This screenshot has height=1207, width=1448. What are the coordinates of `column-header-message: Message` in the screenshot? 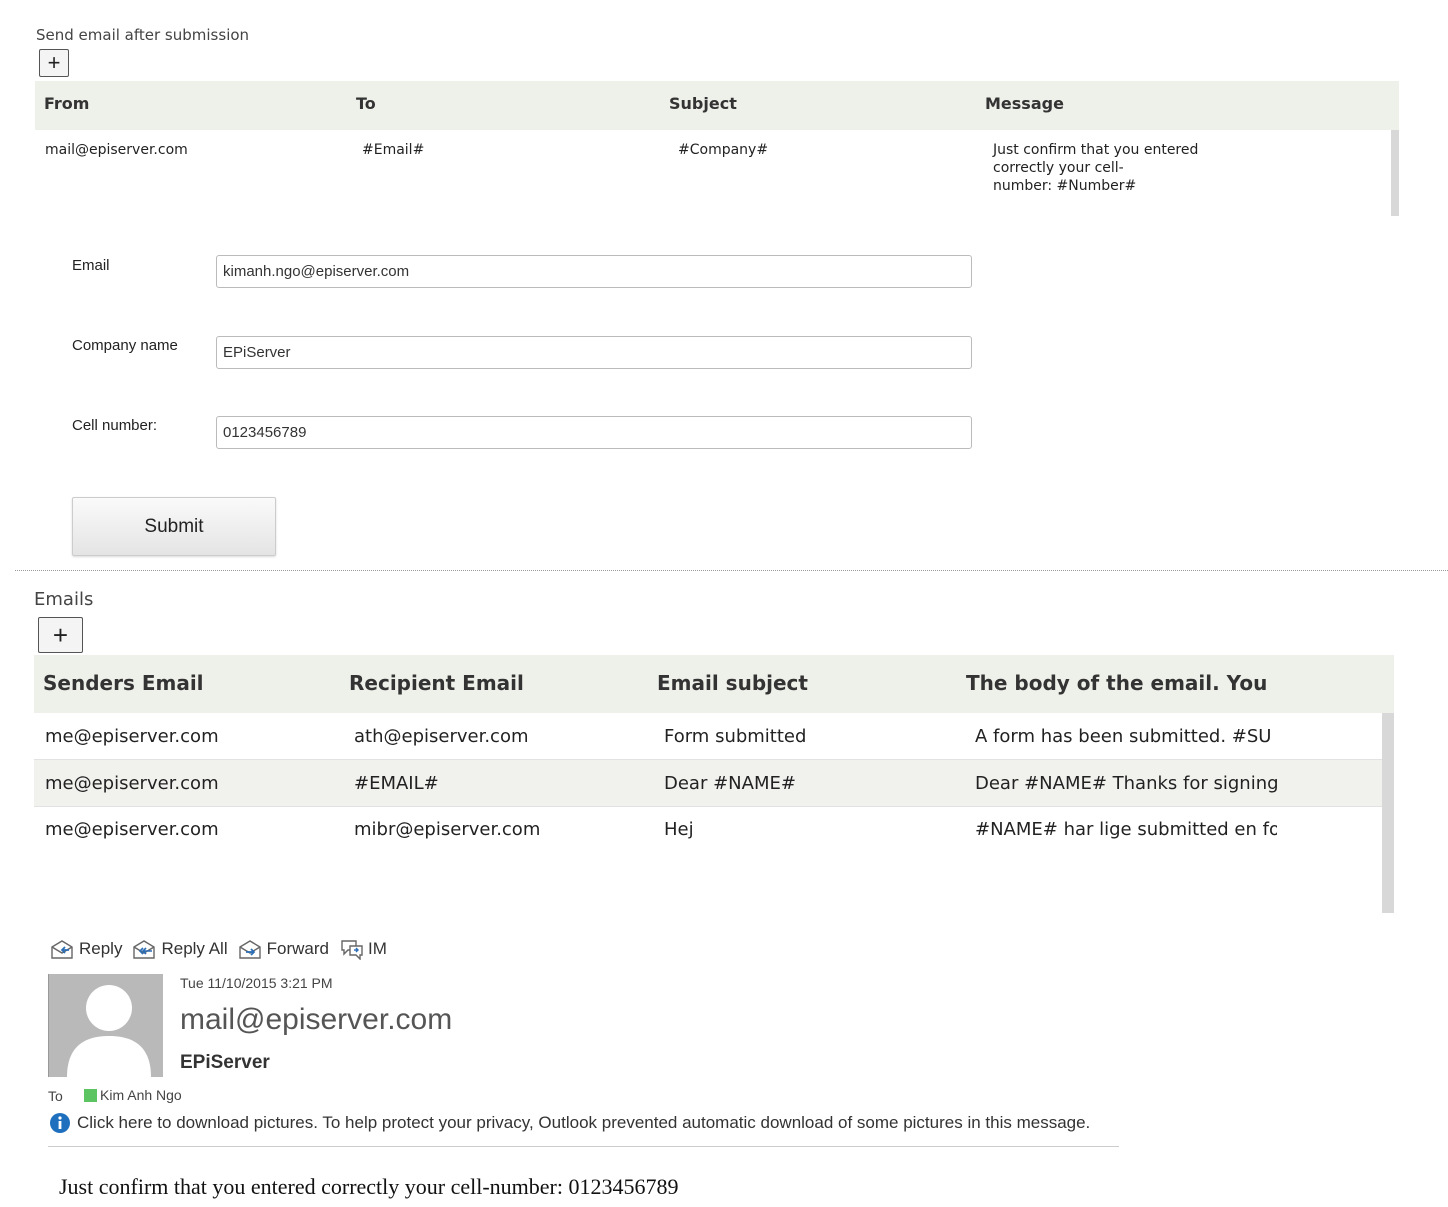 It's located at (1024, 103).